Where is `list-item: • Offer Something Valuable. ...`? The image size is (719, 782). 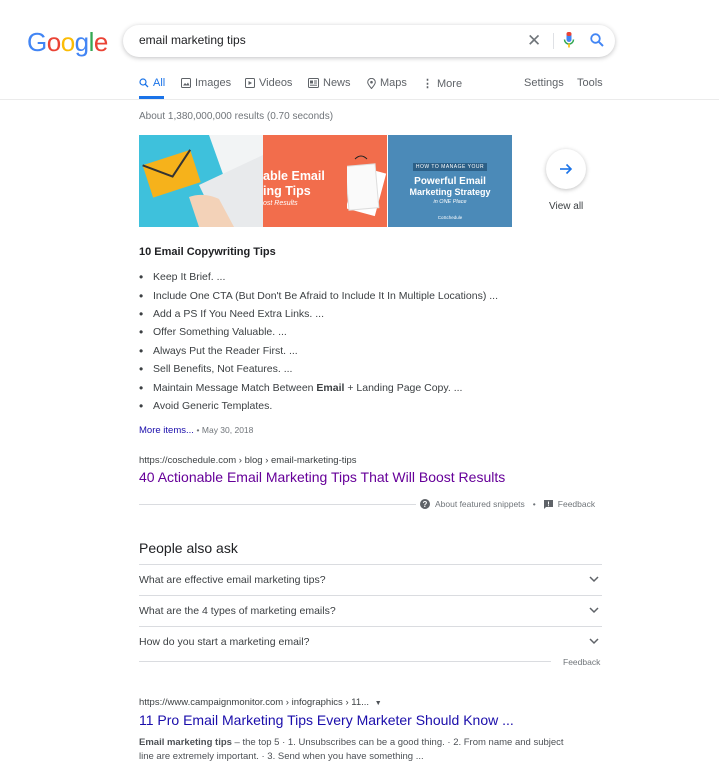 list-item: • Offer Something Valuable. ... is located at coordinates (213, 332).